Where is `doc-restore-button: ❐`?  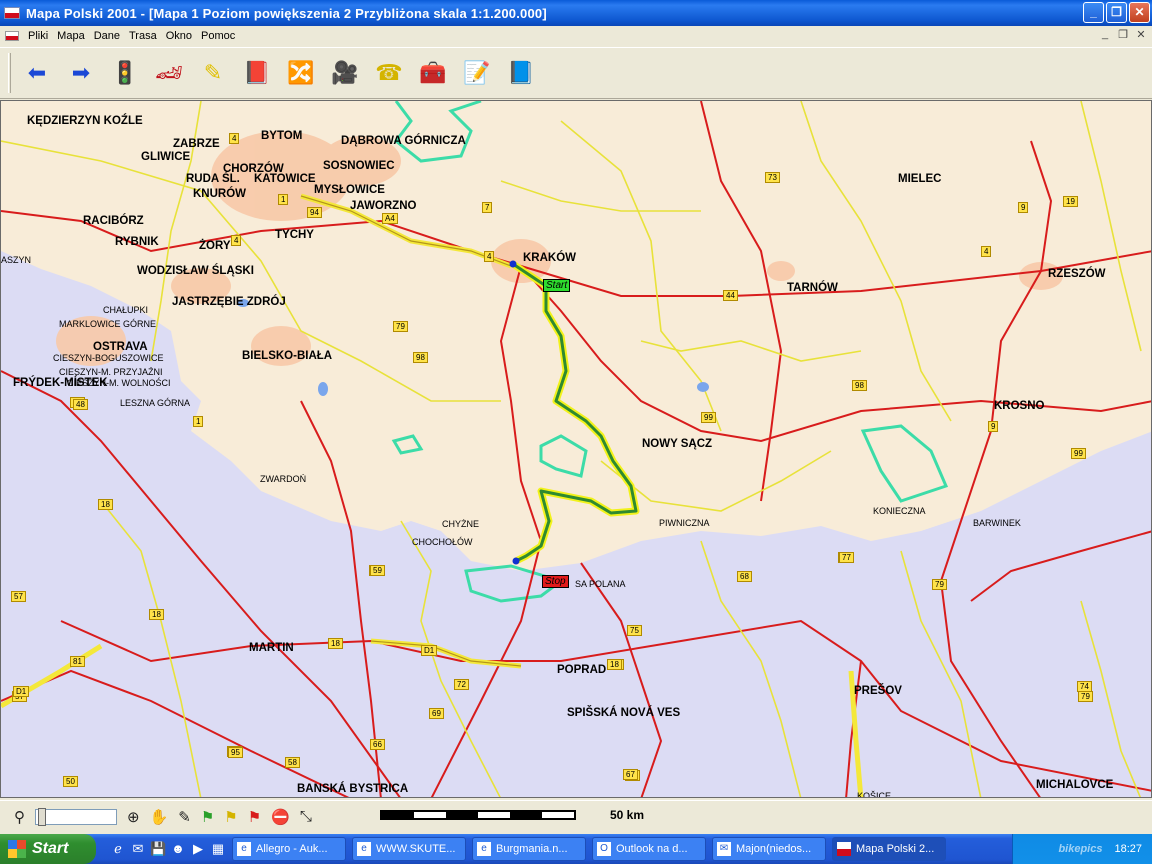 doc-restore-button: ❐ is located at coordinates (1123, 34).